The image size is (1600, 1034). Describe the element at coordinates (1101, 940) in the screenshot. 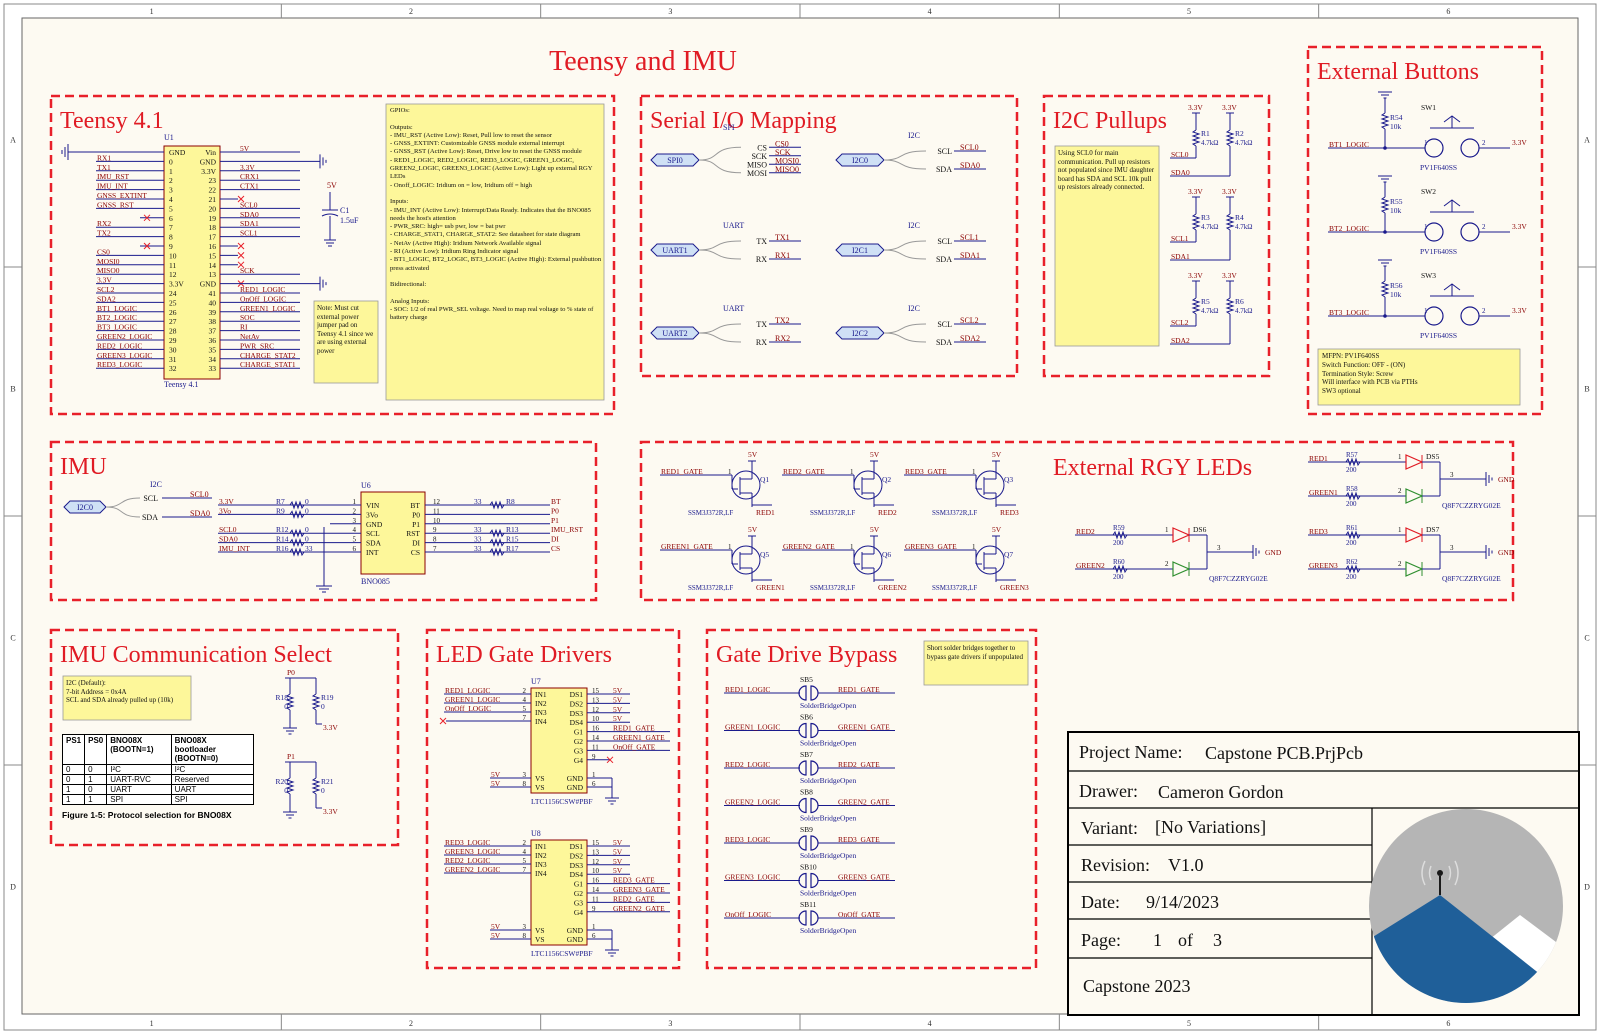

I see `page-label: Page:` at that location.